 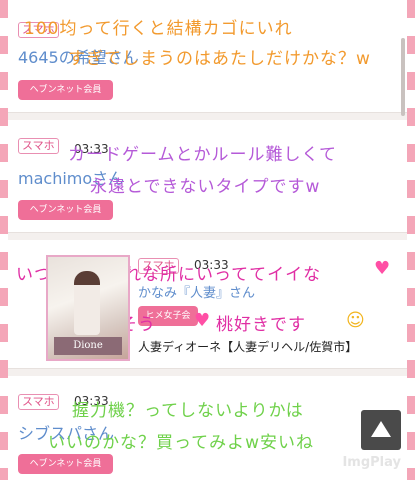 I want to click on handwritten-text: 桃好きです, so click(x=261, y=325).